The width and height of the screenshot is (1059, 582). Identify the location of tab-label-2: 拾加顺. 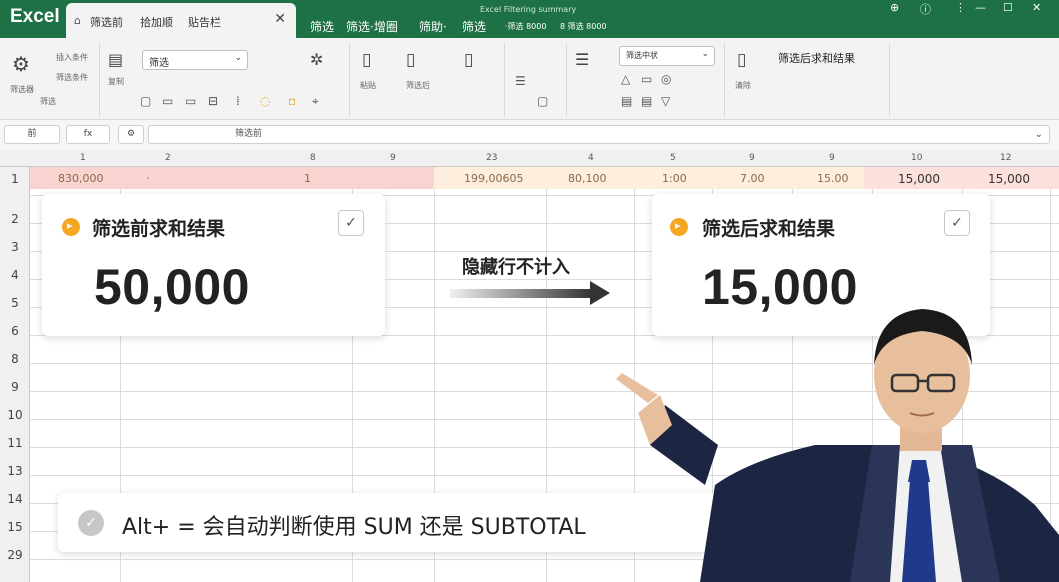
(156, 22).